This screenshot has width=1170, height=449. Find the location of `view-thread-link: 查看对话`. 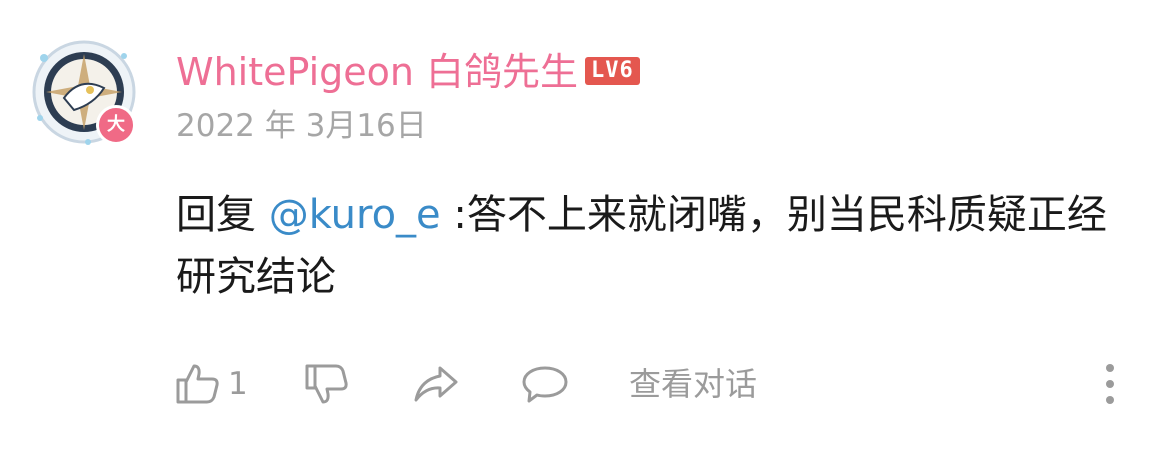

view-thread-link: 查看对话 is located at coordinates (693, 384).